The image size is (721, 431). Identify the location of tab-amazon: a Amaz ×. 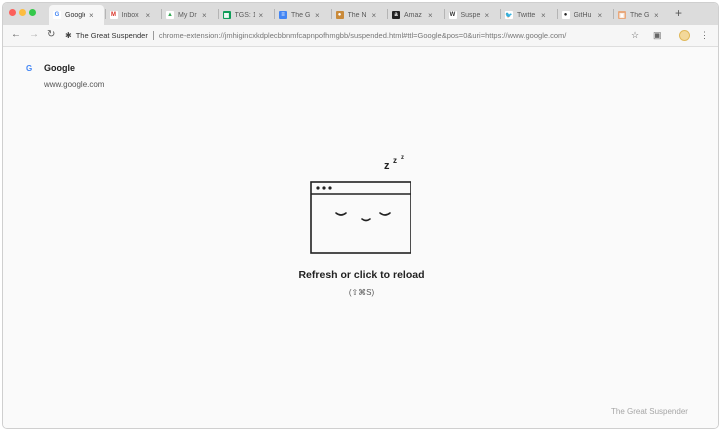
(415, 15).